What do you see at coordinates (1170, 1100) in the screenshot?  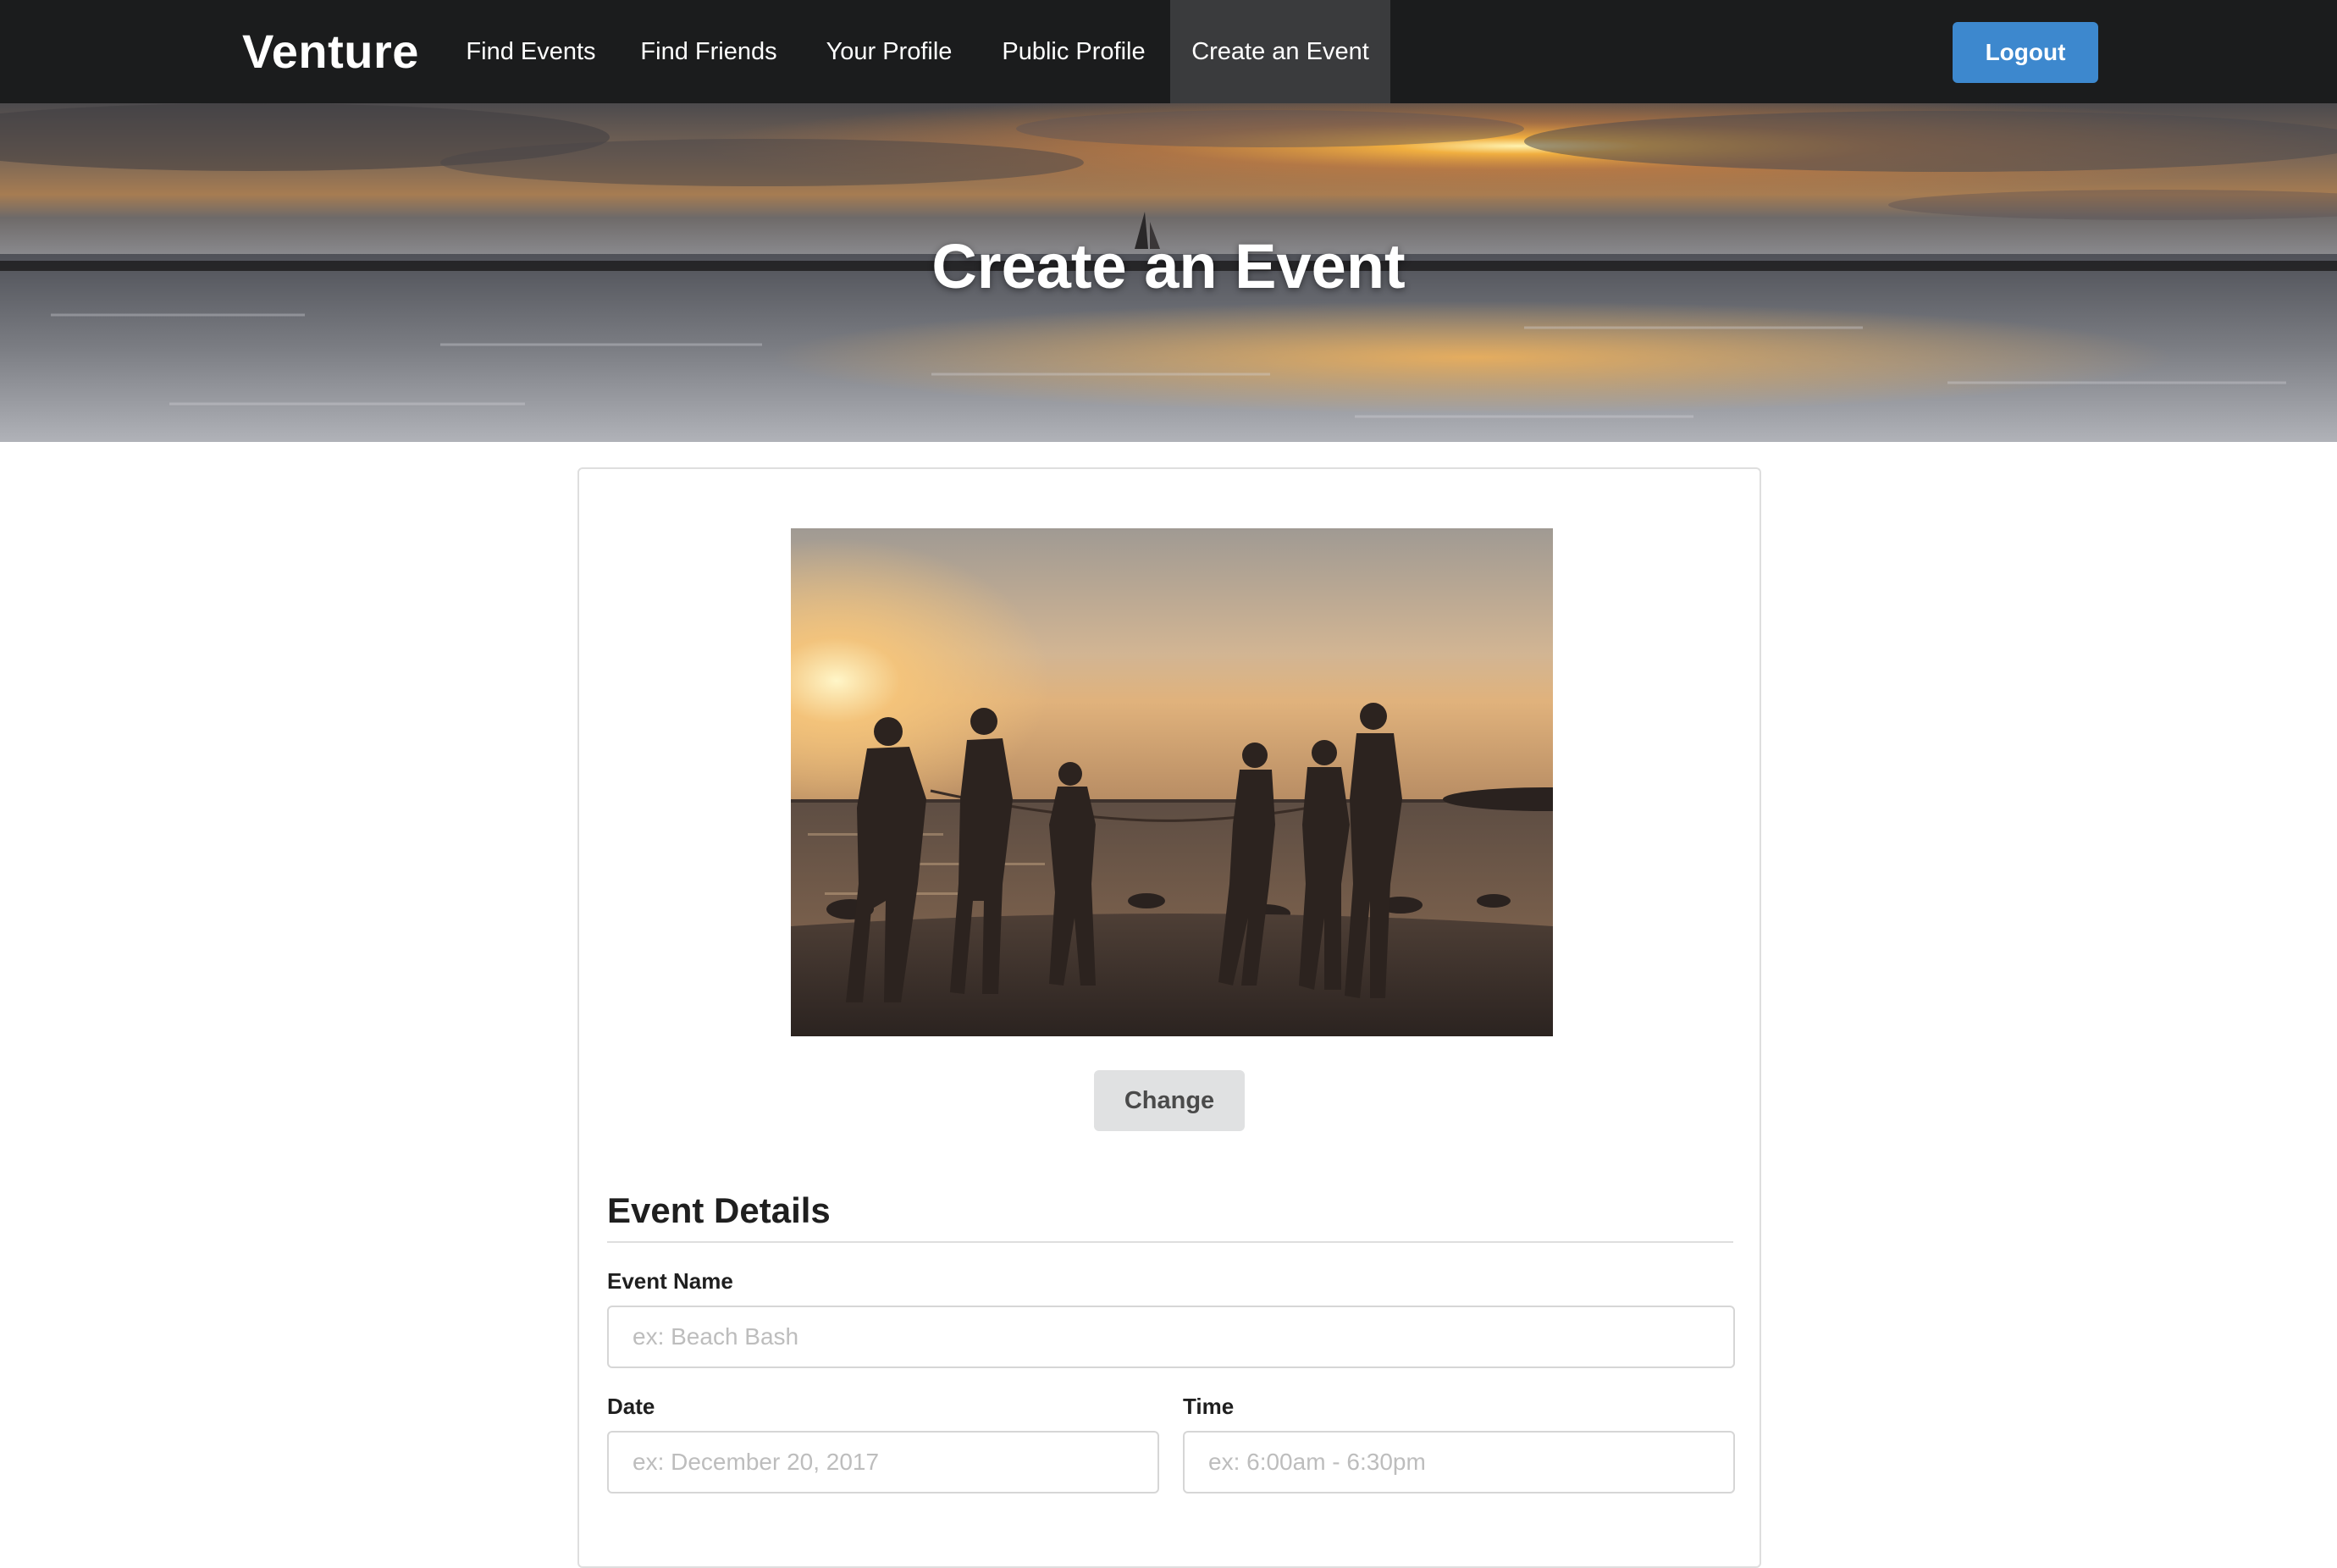 I see `change-image-button: Change` at bounding box center [1170, 1100].